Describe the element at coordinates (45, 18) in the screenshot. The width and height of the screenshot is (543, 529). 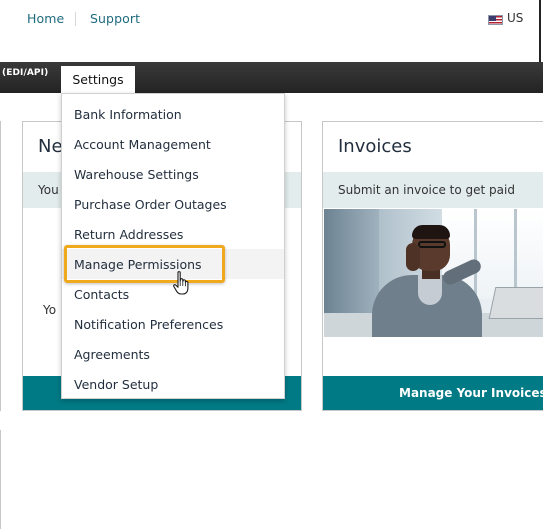
I see `home-link: Home` at that location.